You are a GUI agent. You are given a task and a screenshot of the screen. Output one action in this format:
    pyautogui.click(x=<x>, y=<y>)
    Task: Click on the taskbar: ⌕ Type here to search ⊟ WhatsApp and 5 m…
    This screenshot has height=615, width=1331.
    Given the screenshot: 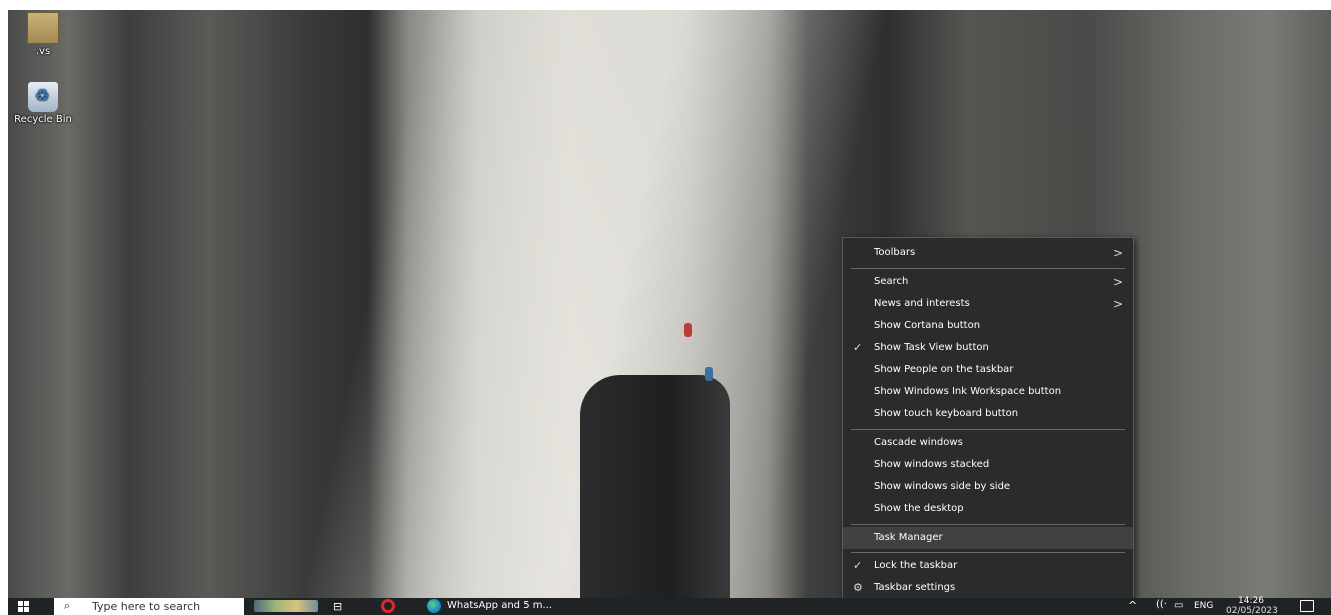 What is the action you would take?
    pyautogui.click(x=669, y=605)
    